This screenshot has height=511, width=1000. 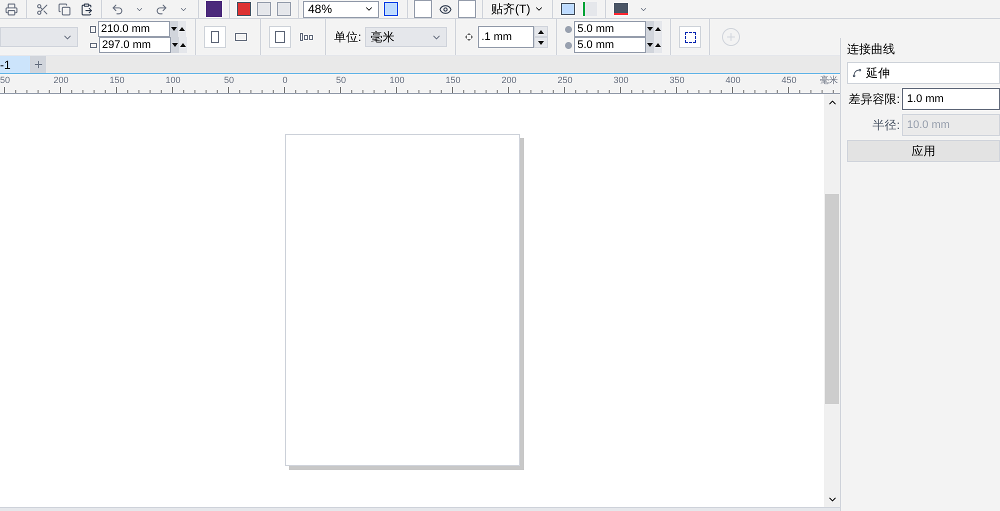 I want to click on ruler-label: 300, so click(x=621, y=80).